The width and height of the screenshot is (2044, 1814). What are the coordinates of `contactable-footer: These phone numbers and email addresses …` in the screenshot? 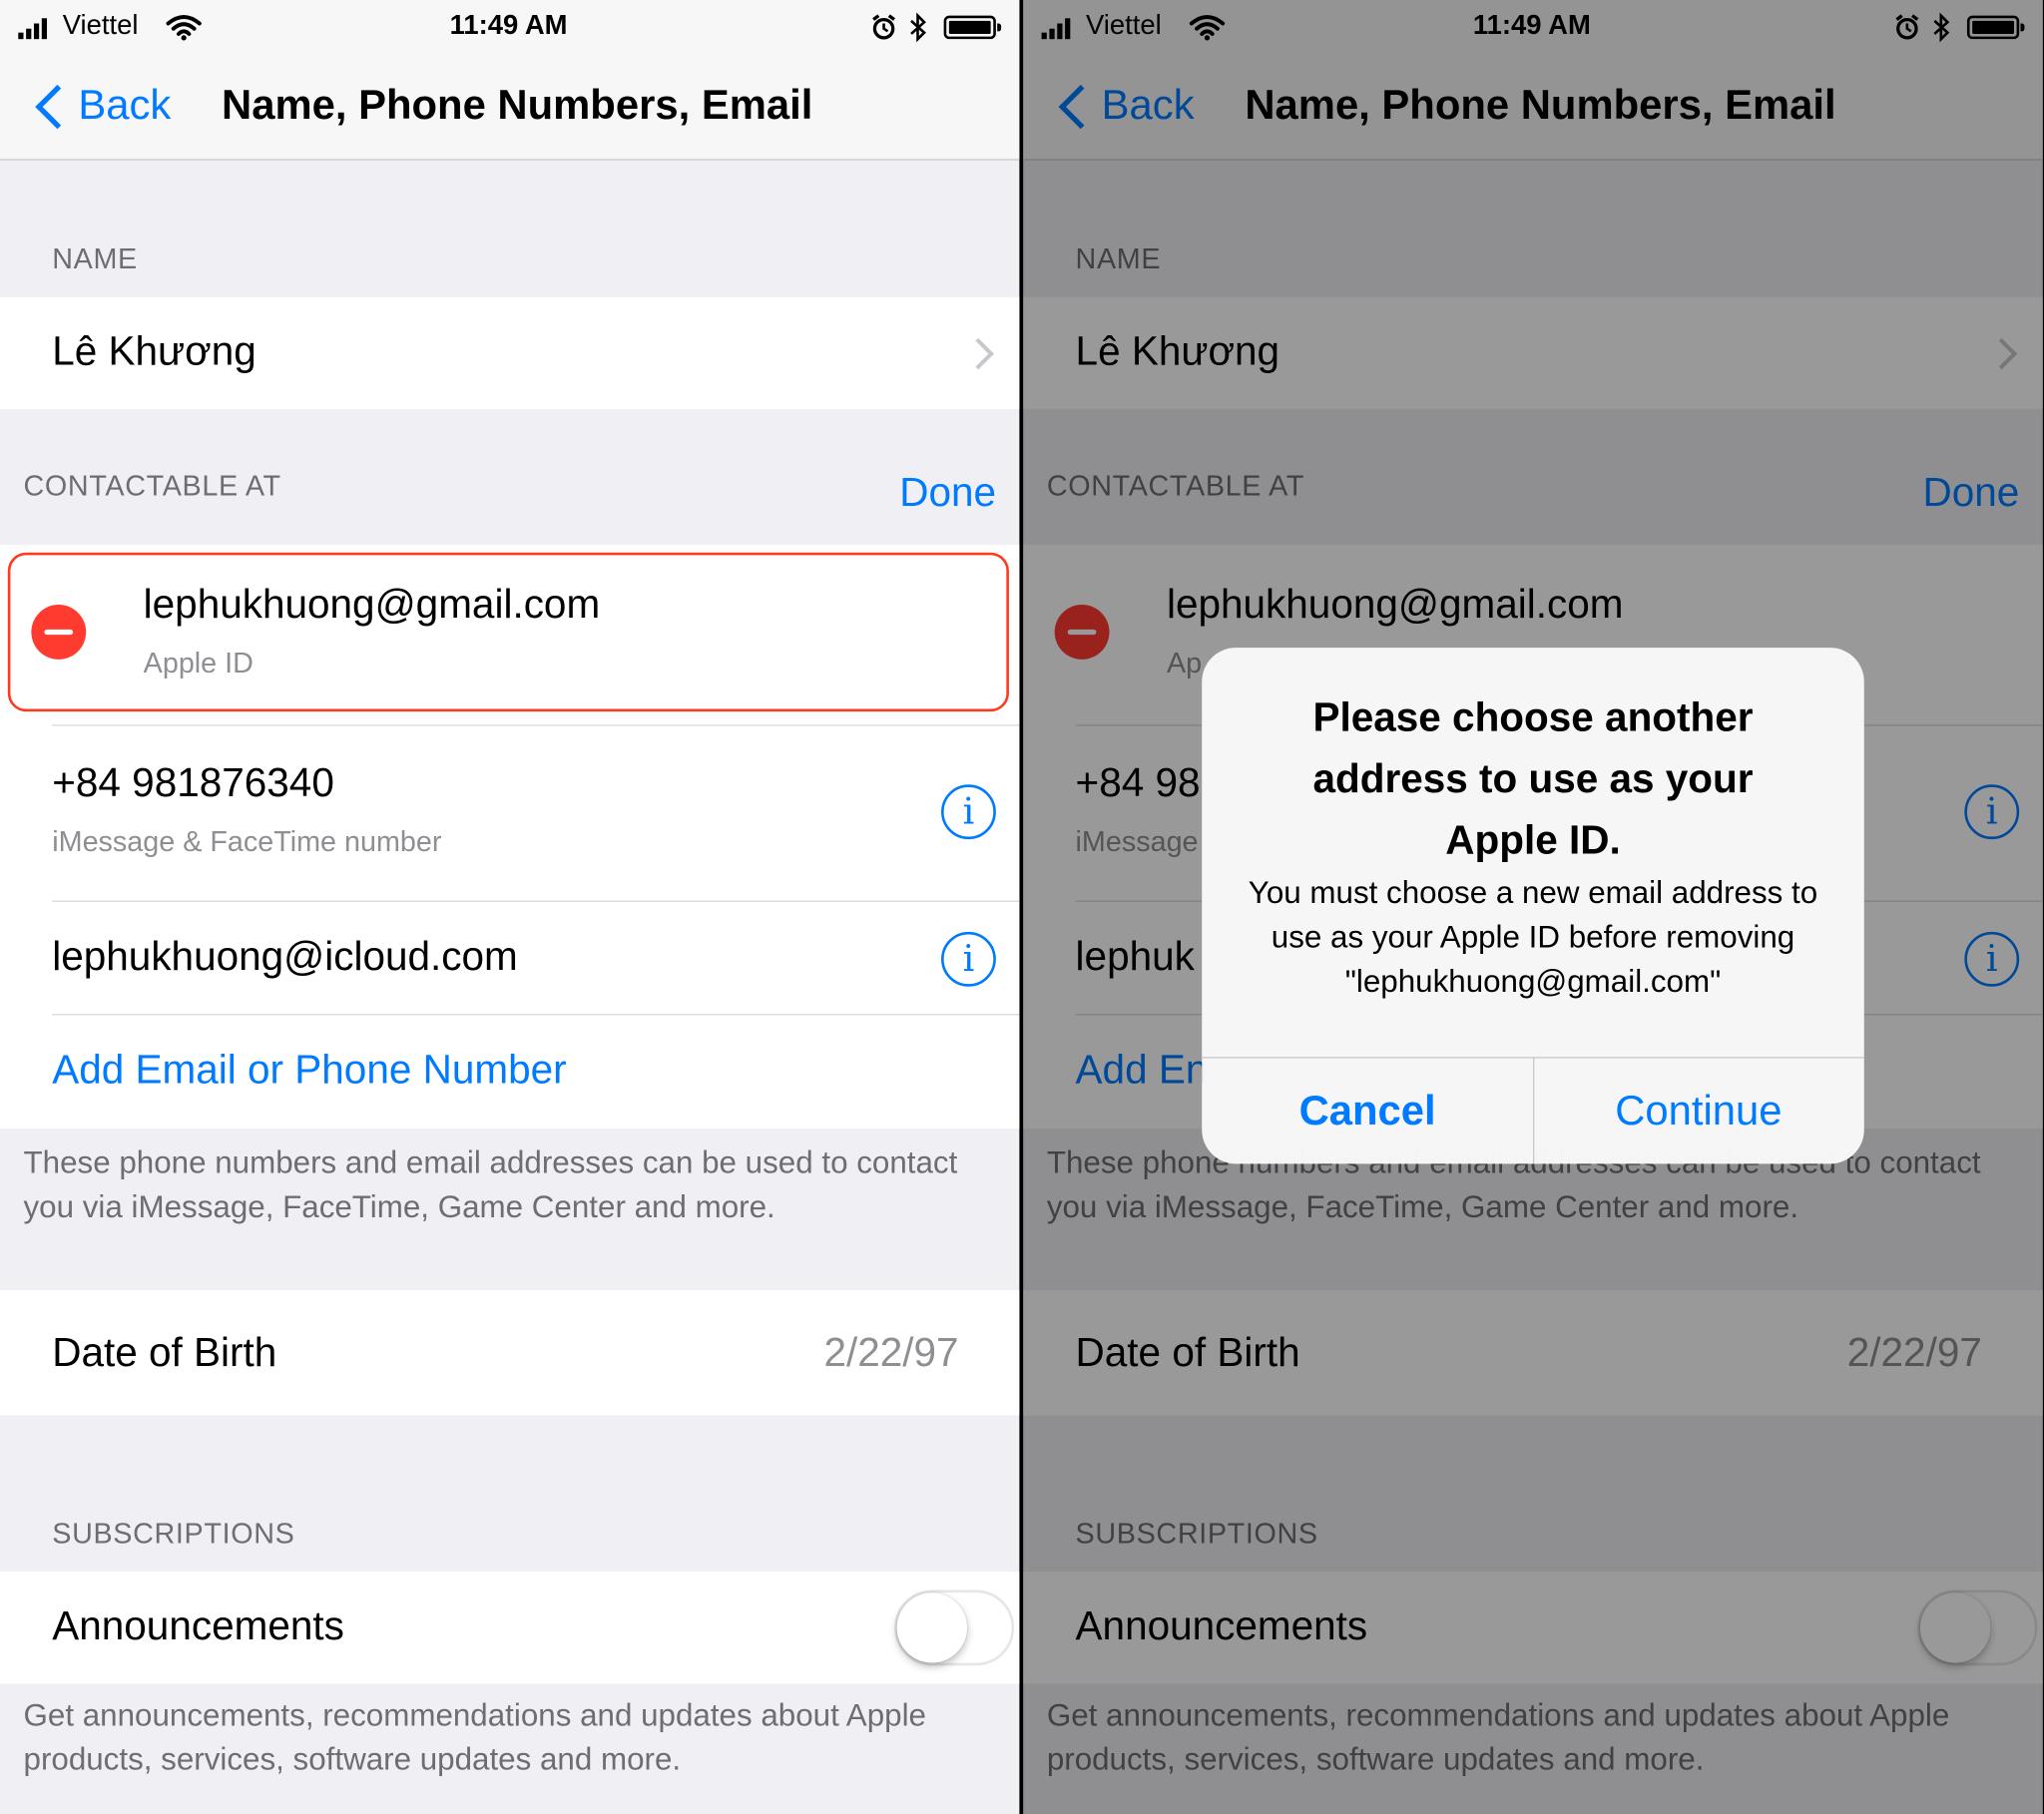 It's located at (490, 1185).